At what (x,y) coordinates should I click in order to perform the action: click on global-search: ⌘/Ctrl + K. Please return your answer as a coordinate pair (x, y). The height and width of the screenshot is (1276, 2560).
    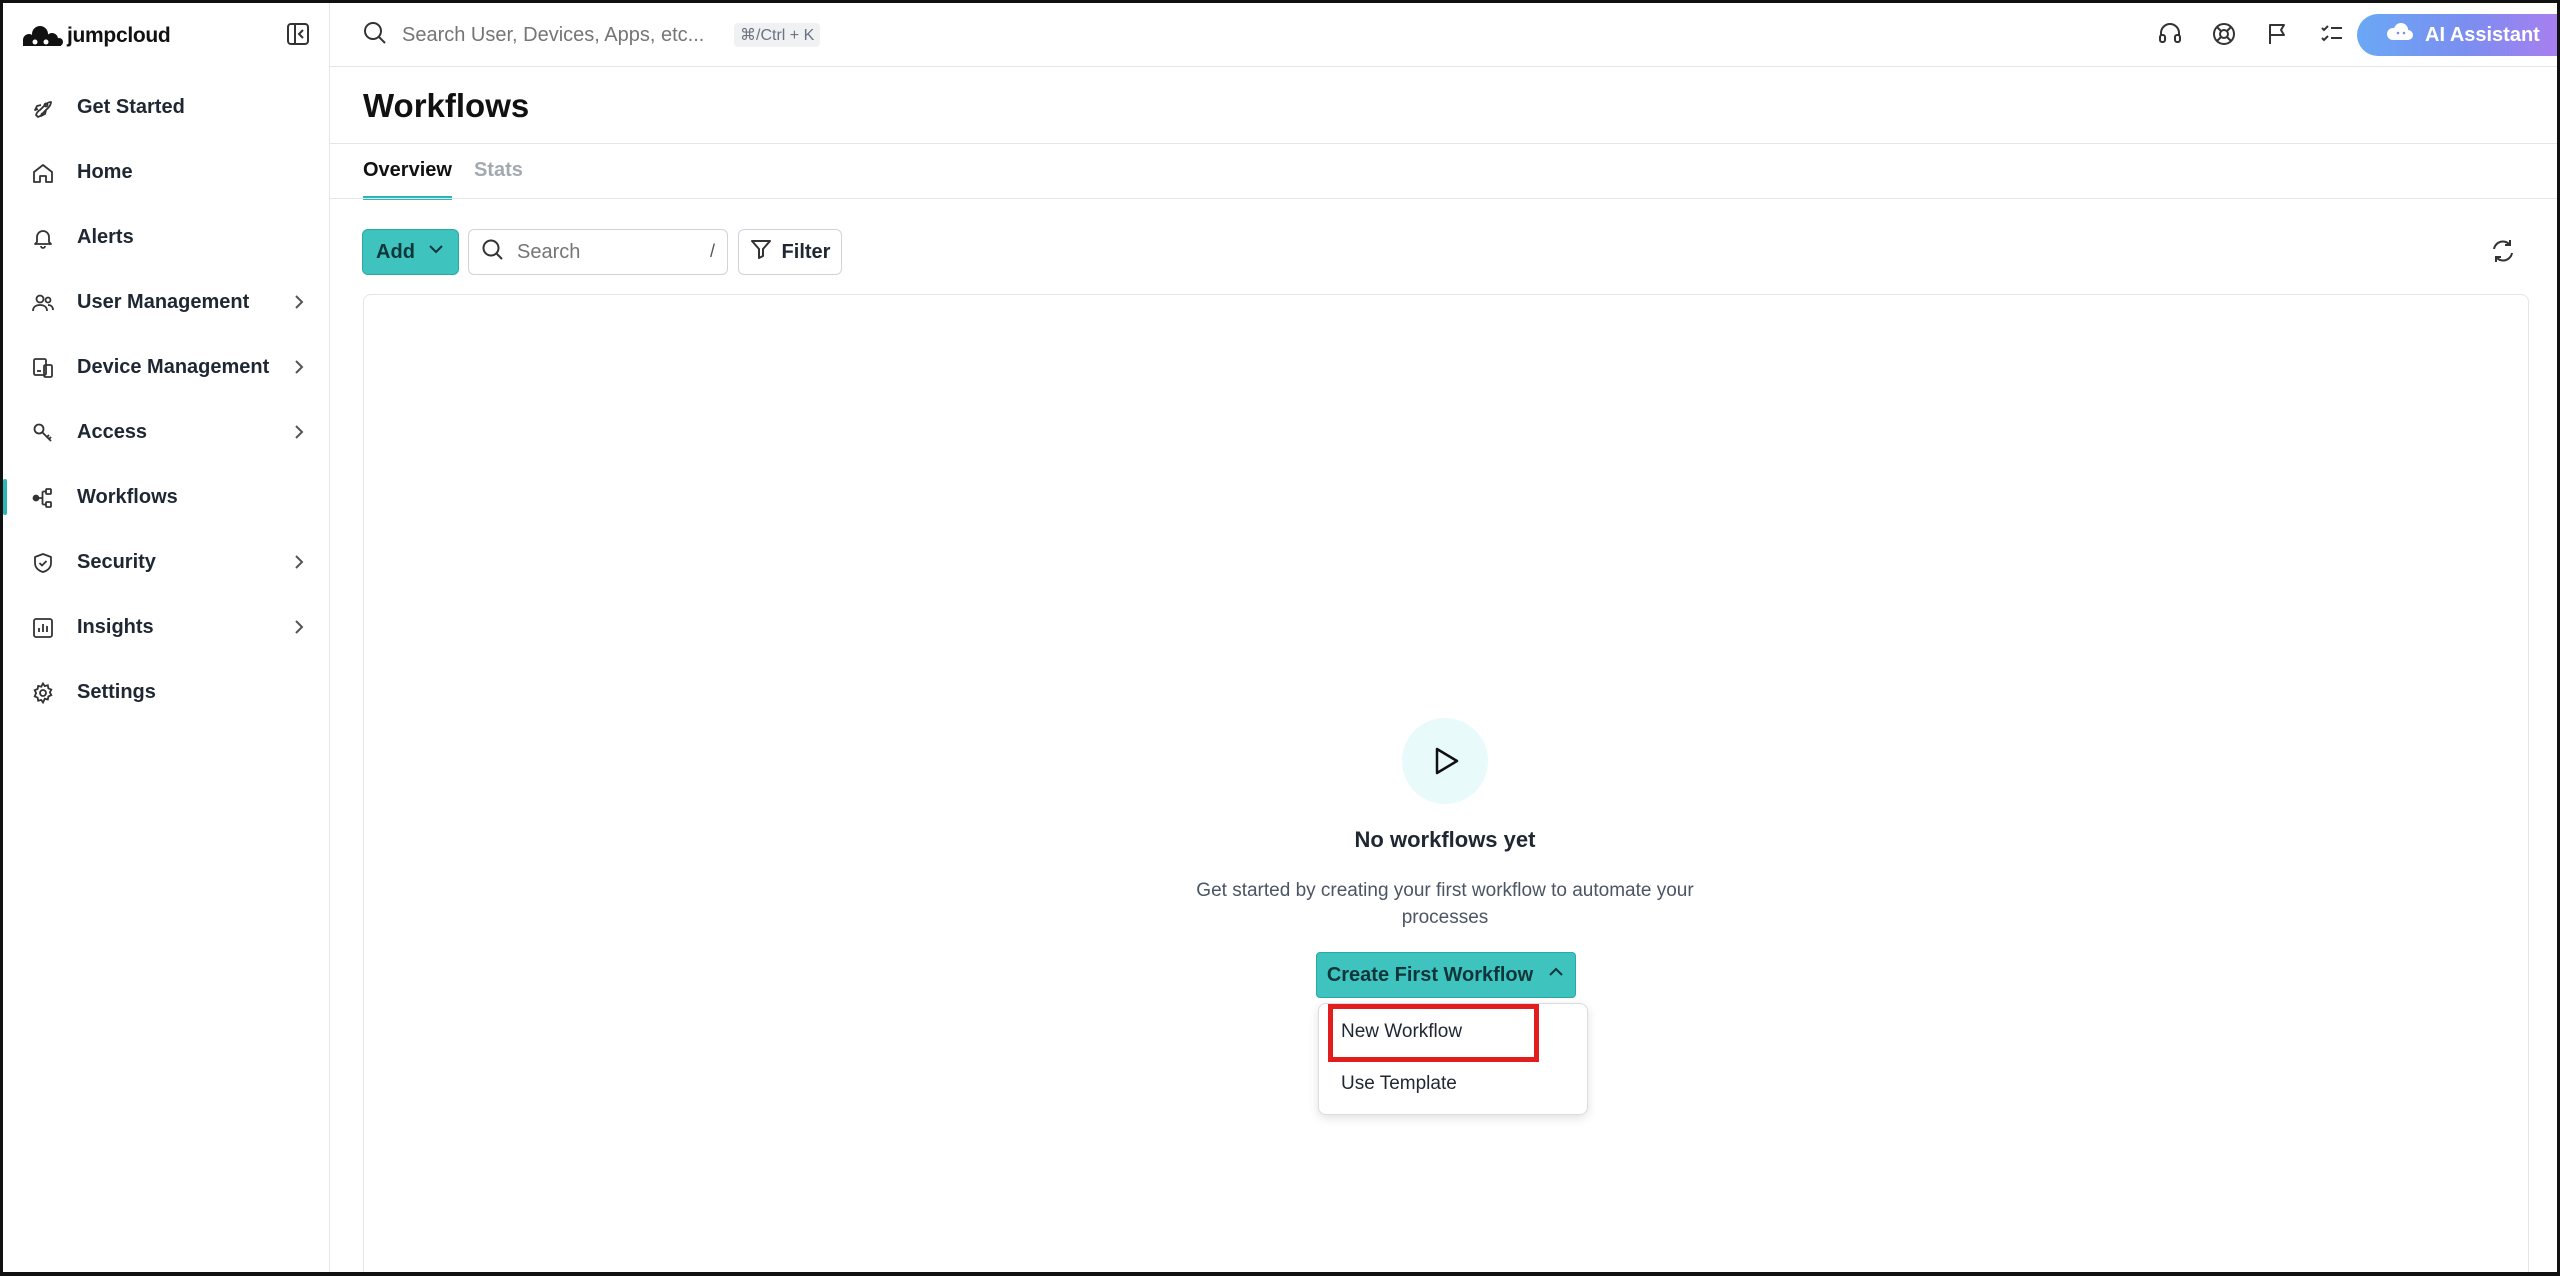
    Looking at the image, I should click on (591, 35).